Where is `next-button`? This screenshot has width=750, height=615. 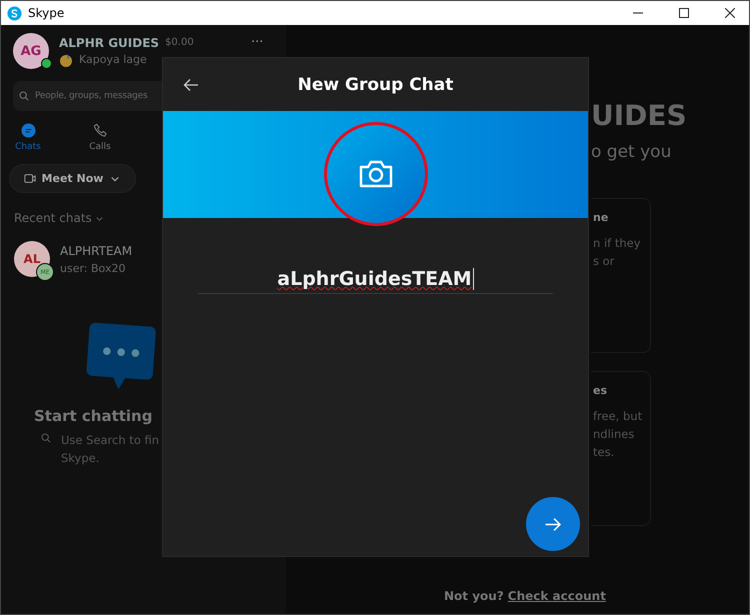 next-button is located at coordinates (553, 524).